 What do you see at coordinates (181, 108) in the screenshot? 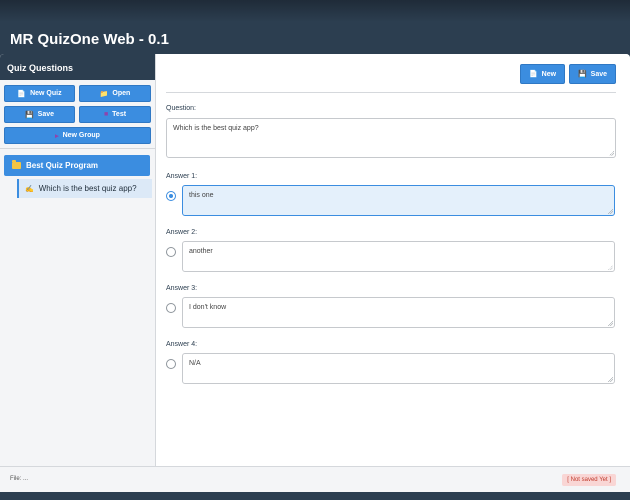
I see `question-label: Question:` at bounding box center [181, 108].